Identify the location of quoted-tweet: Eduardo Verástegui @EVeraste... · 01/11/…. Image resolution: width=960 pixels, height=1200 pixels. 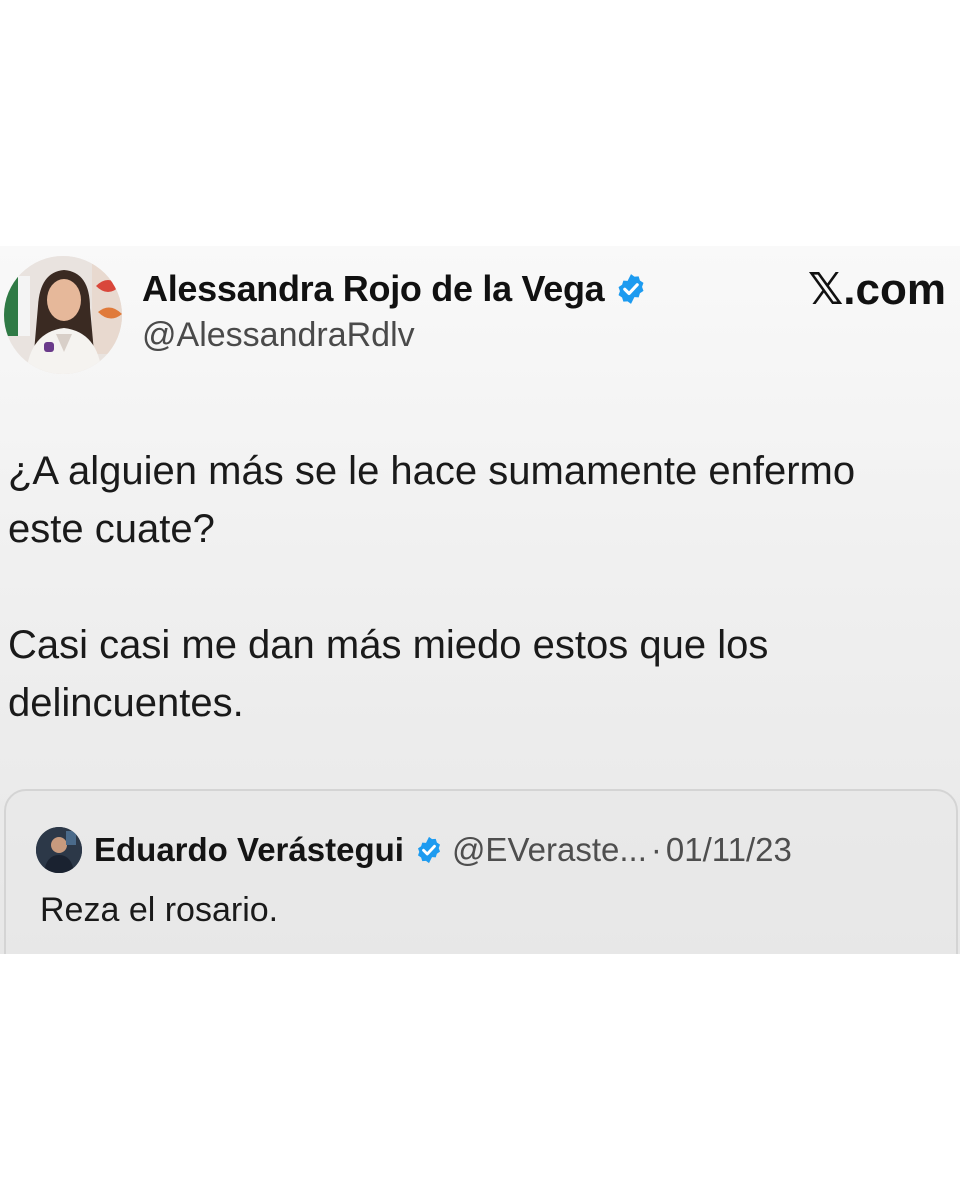
(481, 871).